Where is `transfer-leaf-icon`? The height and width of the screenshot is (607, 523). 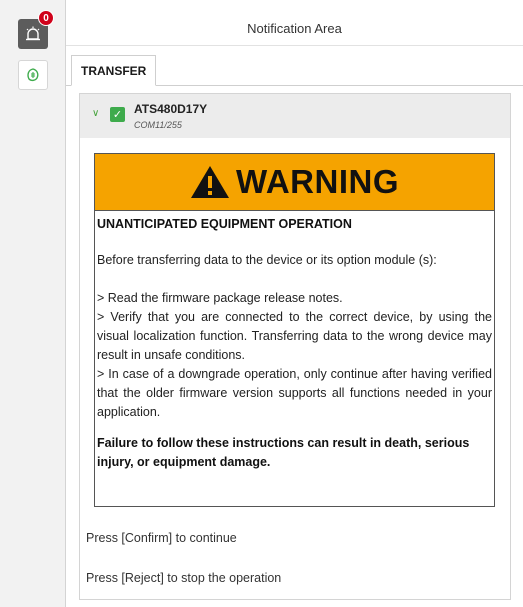 transfer-leaf-icon is located at coordinates (33, 75).